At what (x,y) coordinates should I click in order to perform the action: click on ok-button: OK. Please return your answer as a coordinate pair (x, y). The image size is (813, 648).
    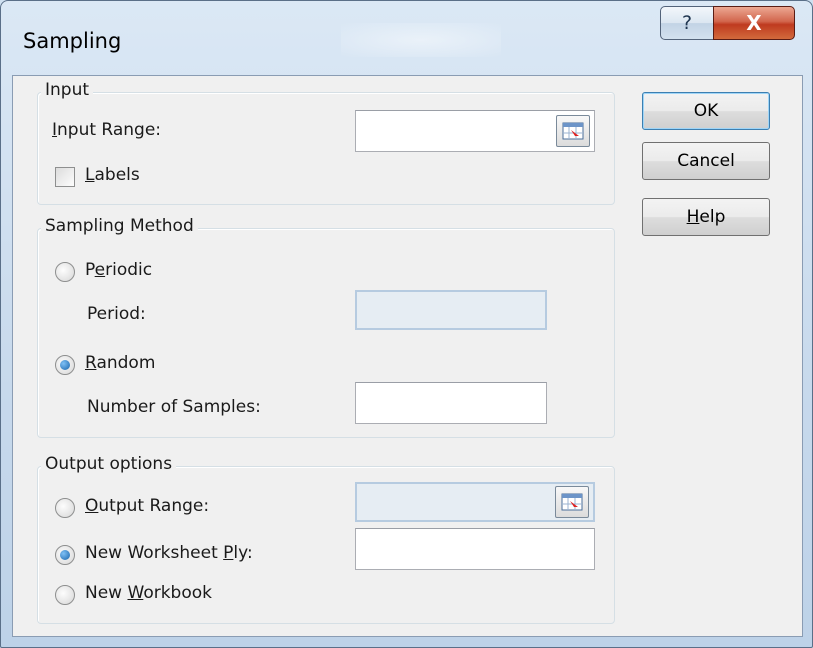
    Looking at the image, I should click on (706, 111).